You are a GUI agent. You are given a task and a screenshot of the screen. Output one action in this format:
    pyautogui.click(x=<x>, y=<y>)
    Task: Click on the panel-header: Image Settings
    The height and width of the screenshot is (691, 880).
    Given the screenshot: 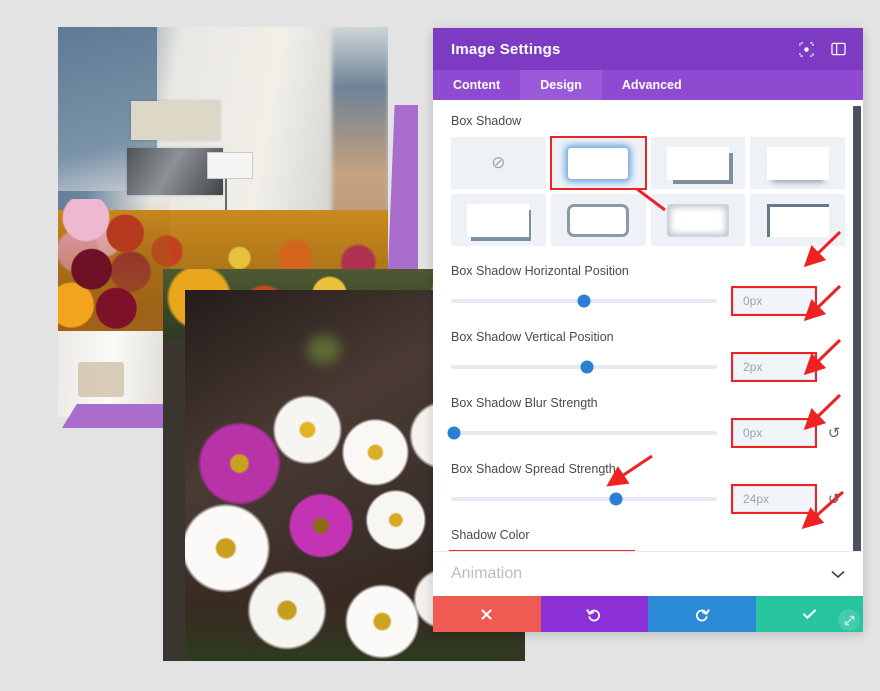 What is the action you would take?
    pyautogui.click(x=648, y=49)
    